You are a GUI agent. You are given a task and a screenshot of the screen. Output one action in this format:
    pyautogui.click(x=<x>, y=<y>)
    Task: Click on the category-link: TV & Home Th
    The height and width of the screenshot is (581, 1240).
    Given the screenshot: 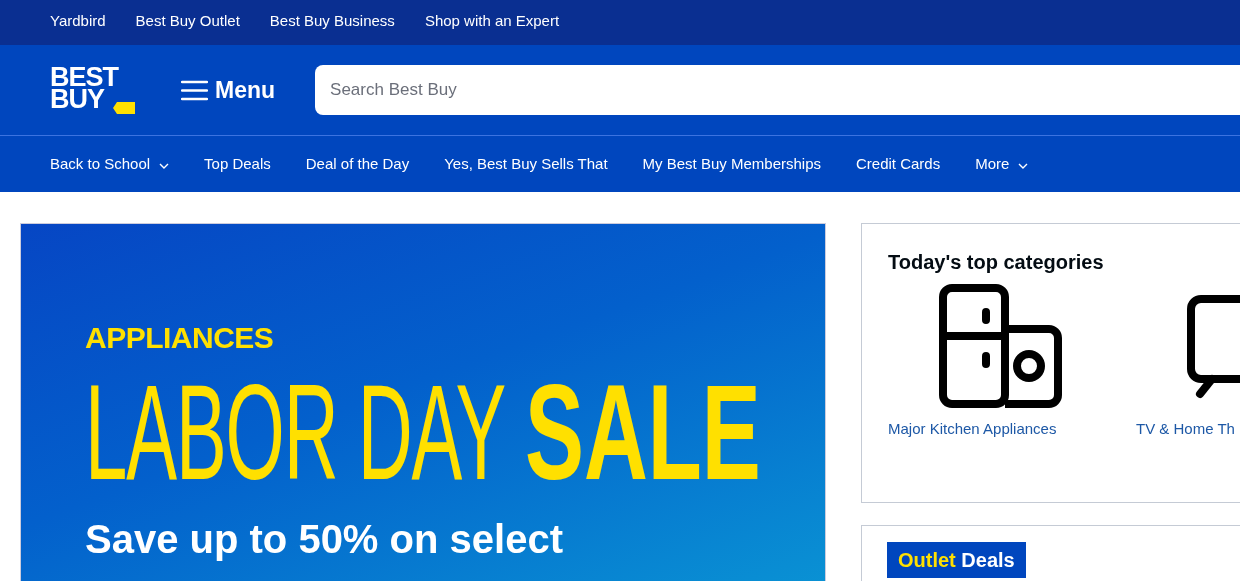 What is the action you would take?
    pyautogui.click(x=1185, y=428)
    